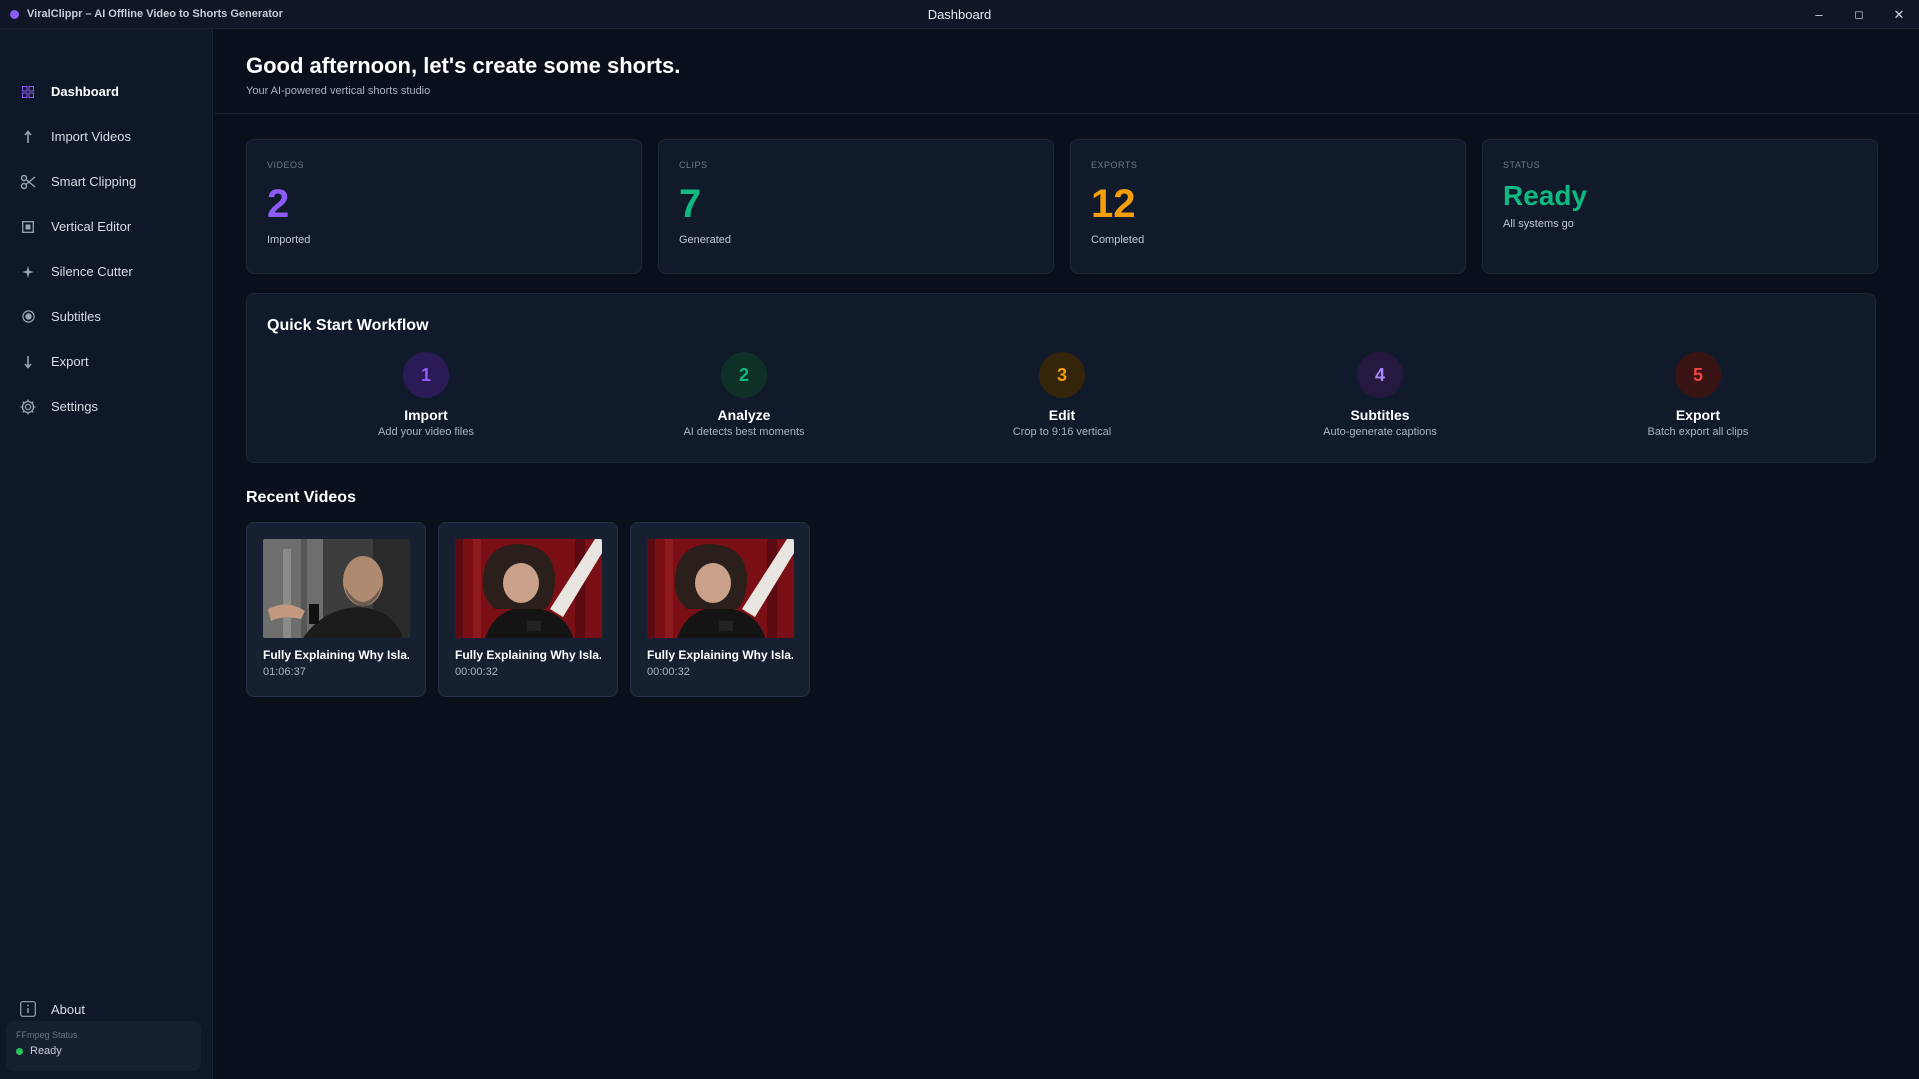 Image resolution: width=1919 pixels, height=1079 pixels. Describe the element at coordinates (76, 316) in the screenshot. I see `sidebar-item-label: Subtitles` at that location.